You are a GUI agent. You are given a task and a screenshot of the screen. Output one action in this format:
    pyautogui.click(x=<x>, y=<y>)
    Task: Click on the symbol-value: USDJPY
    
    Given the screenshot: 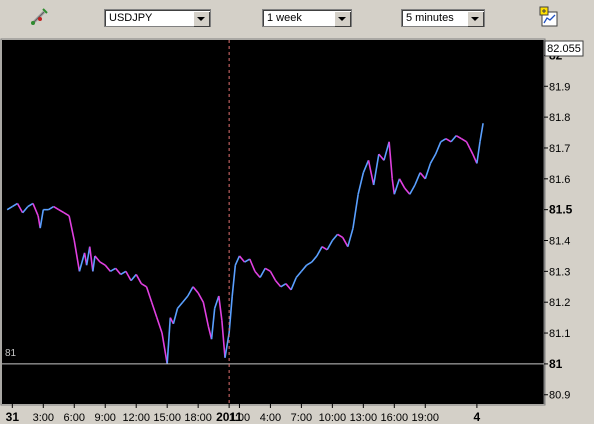 What is the action you would take?
    pyautogui.click(x=131, y=18)
    